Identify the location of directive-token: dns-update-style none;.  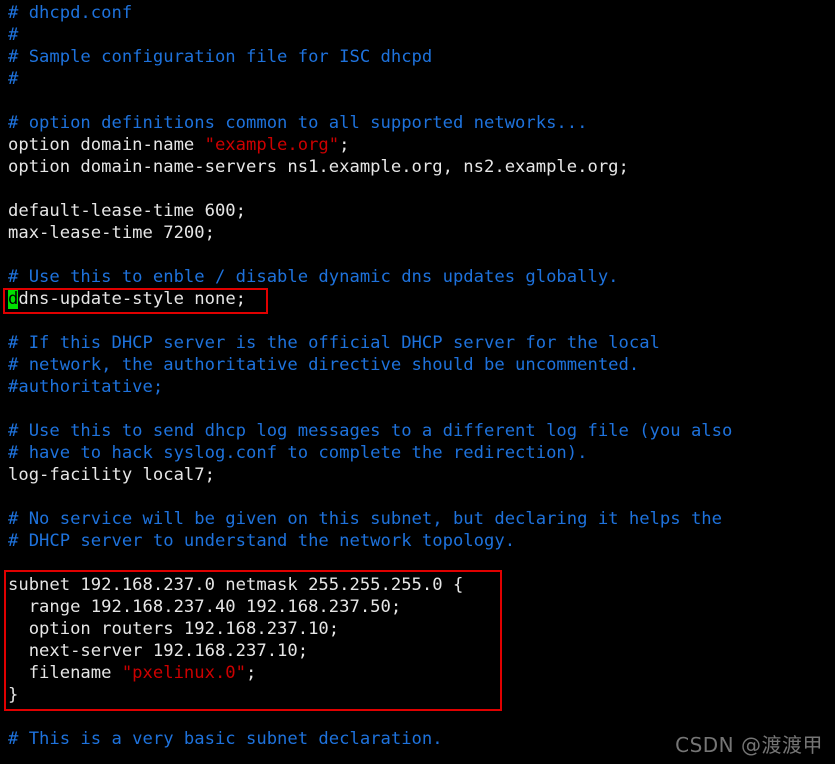
(132, 299).